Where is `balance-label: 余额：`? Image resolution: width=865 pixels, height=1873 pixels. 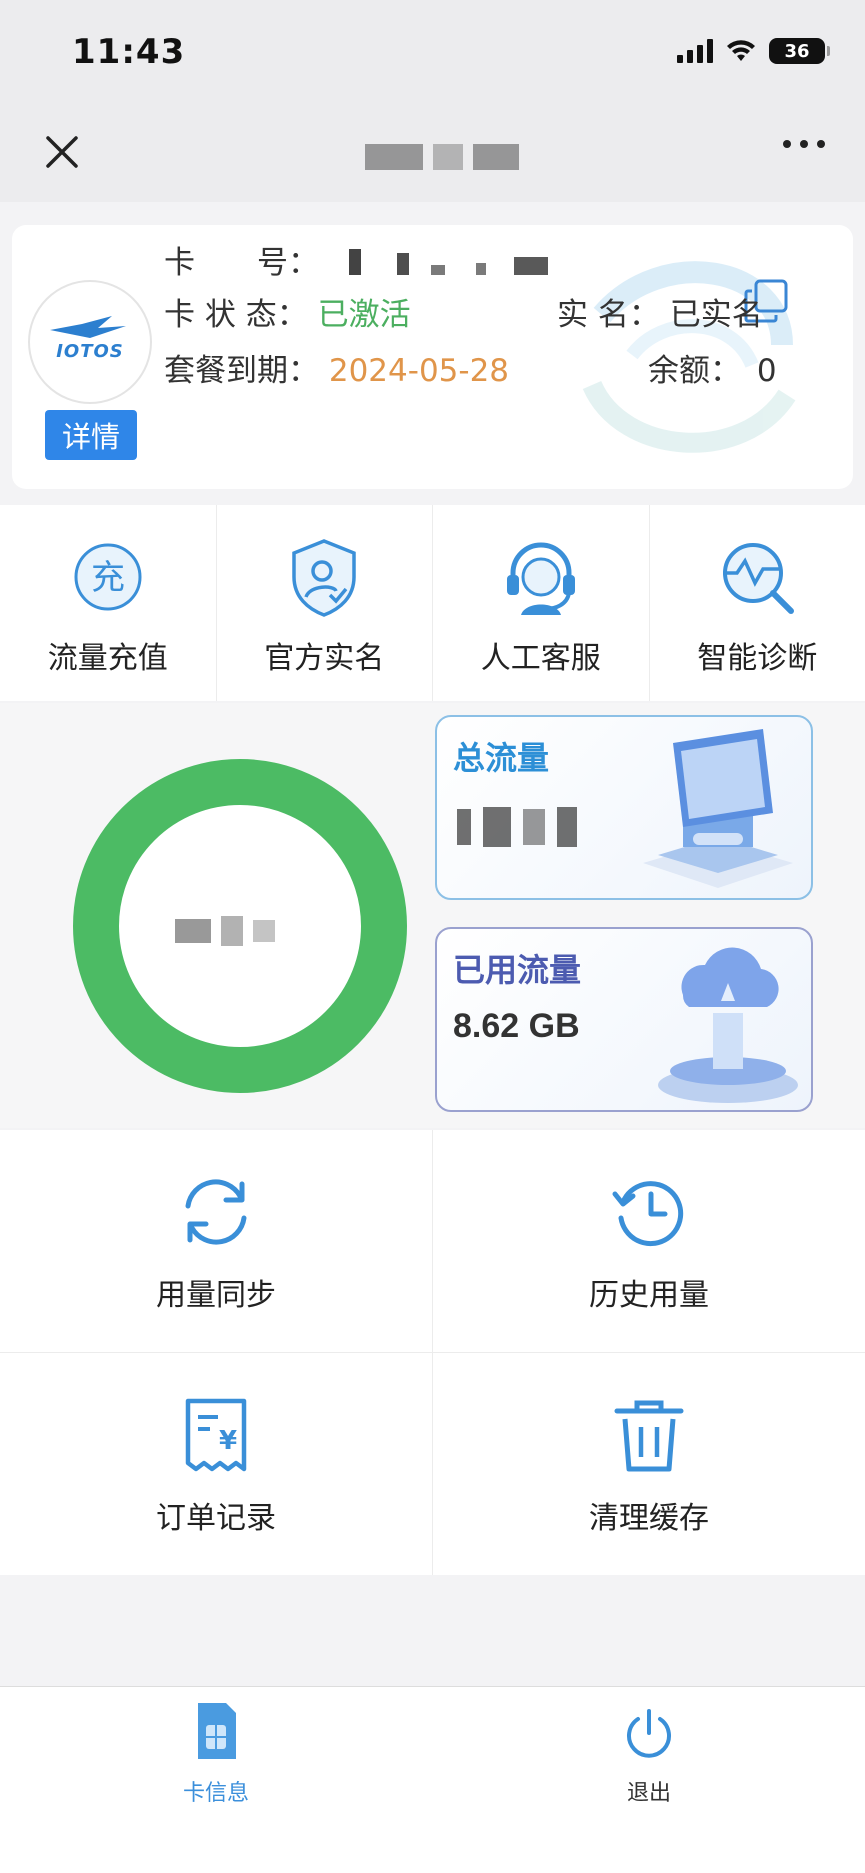
balance-label: 余额： is located at coordinates (694, 371).